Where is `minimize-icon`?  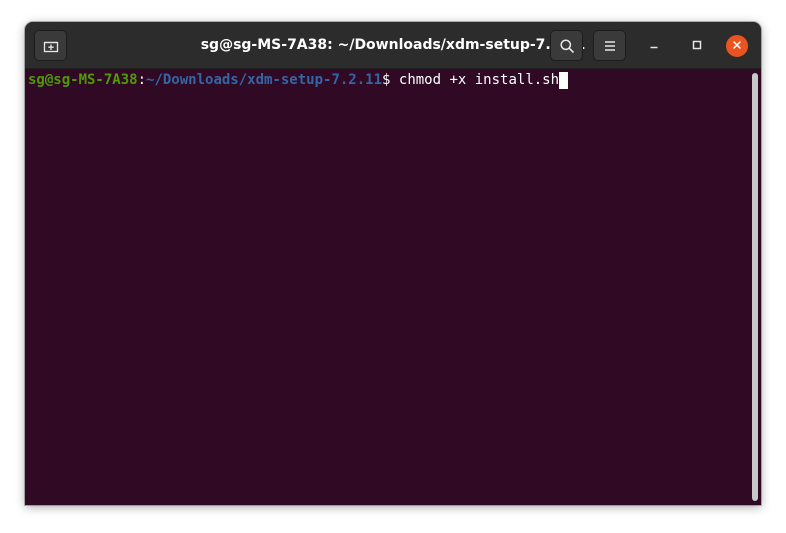
minimize-icon is located at coordinates (654, 46).